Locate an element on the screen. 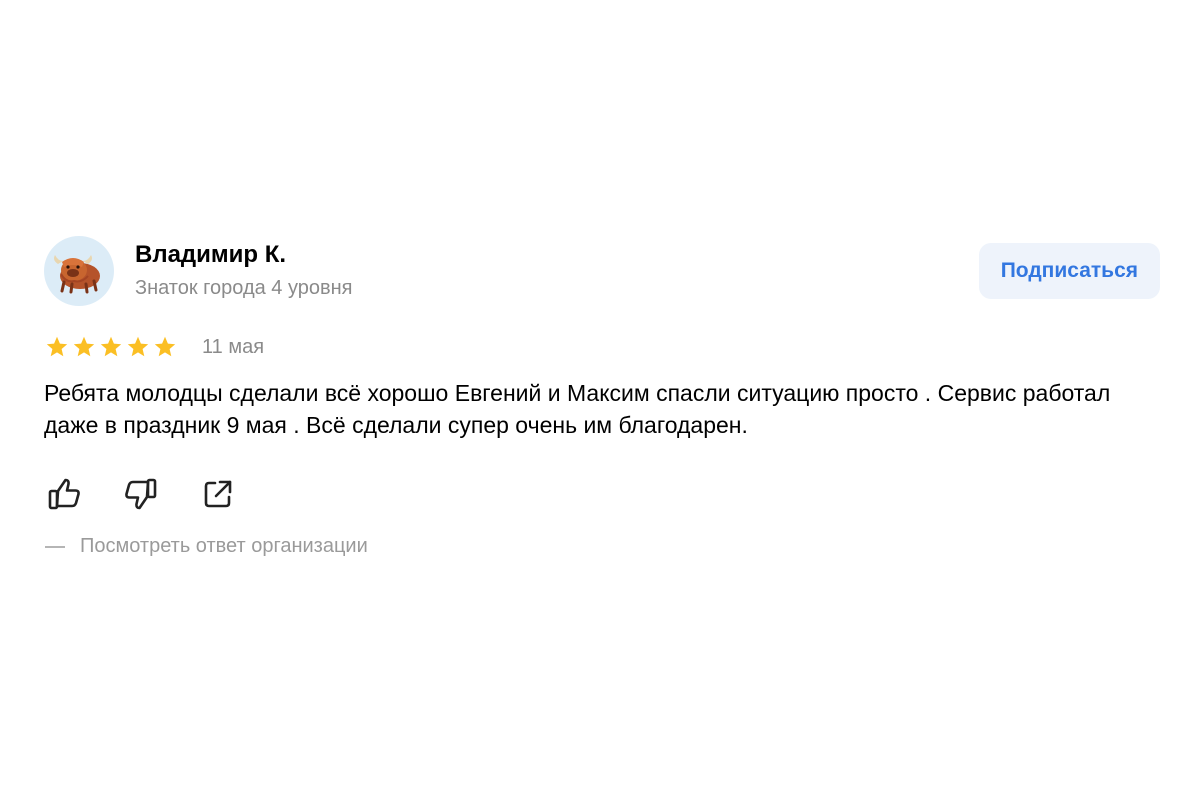 The height and width of the screenshot is (800, 1200). rating-stars is located at coordinates (111, 347).